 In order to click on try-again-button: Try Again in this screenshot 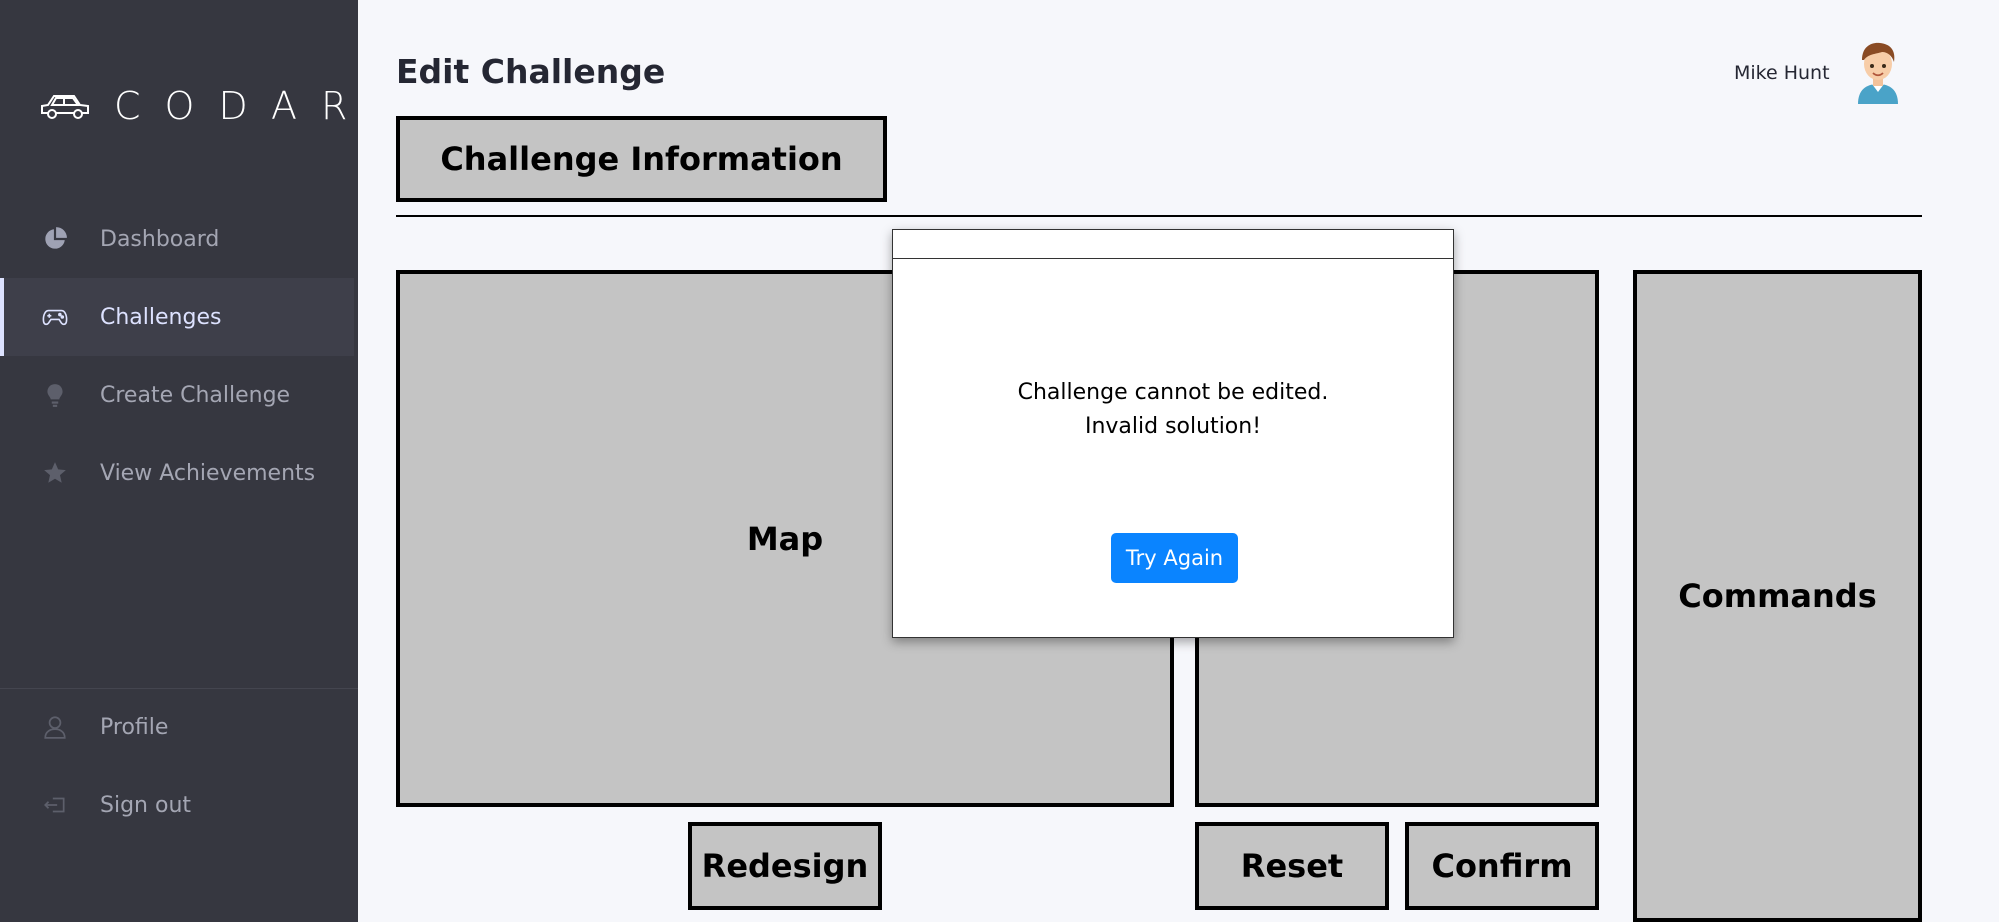, I will do `click(1174, 558)`.